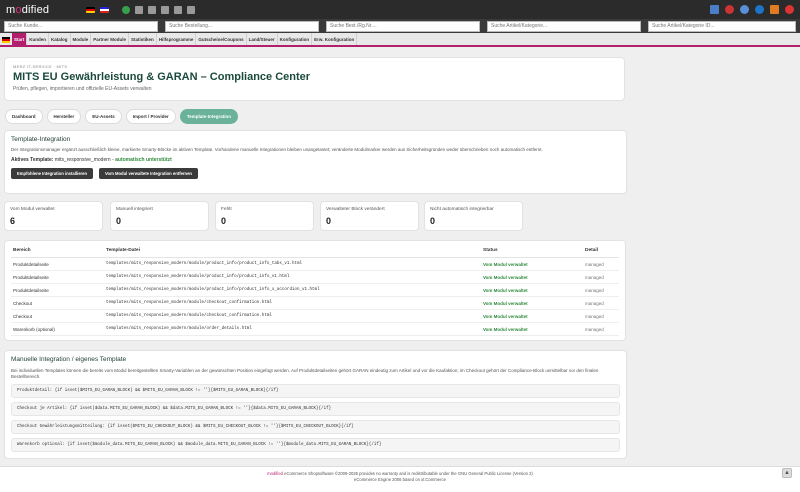  Describe the element at coordinates (81, 39) in the screenshot. I see `menu-module: Module` at that location.